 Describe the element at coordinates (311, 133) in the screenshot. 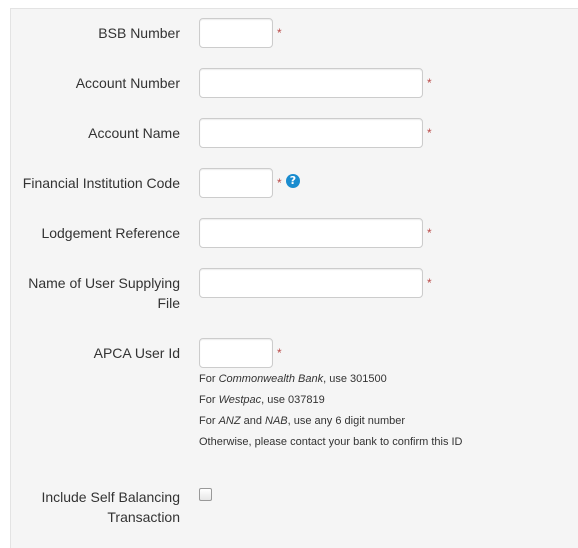

I see `account-name-input` at that location.